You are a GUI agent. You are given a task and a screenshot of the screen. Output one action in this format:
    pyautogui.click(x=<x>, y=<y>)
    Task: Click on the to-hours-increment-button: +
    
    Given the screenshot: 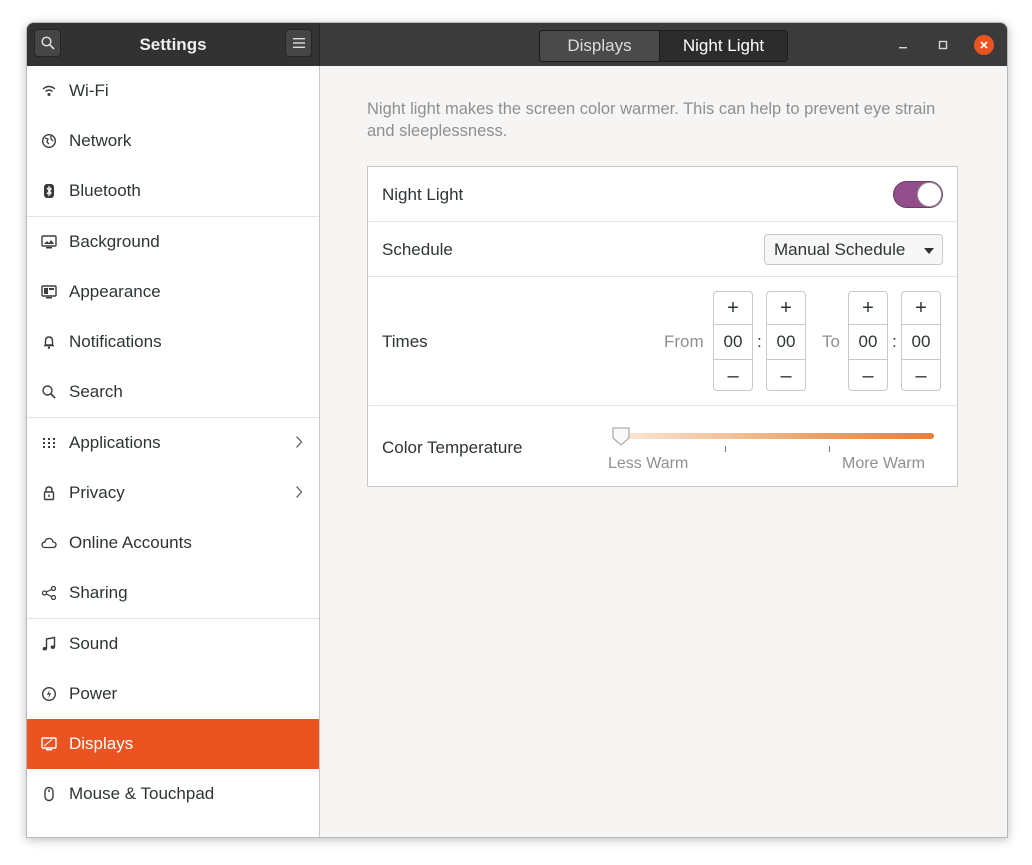 What is the action you would take?
    pyautogui.click(x=868, y=308)
    